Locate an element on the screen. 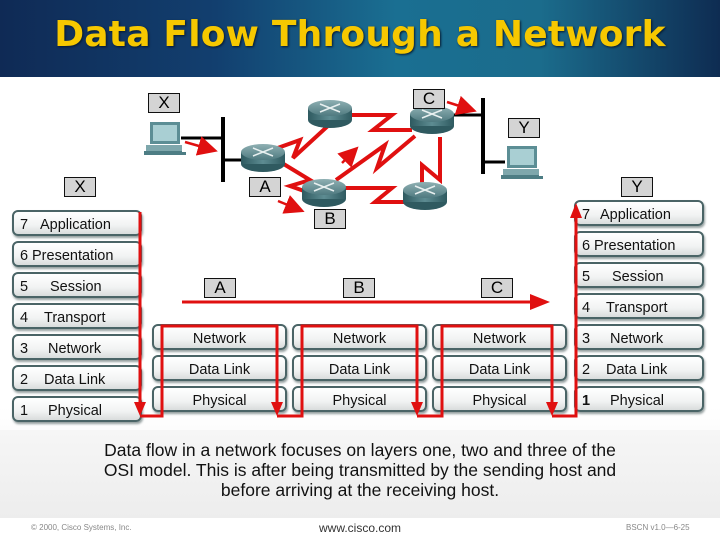 The image size is (720, 540). sender-layer-application: 7 Application is located at coordinates (77, 223).